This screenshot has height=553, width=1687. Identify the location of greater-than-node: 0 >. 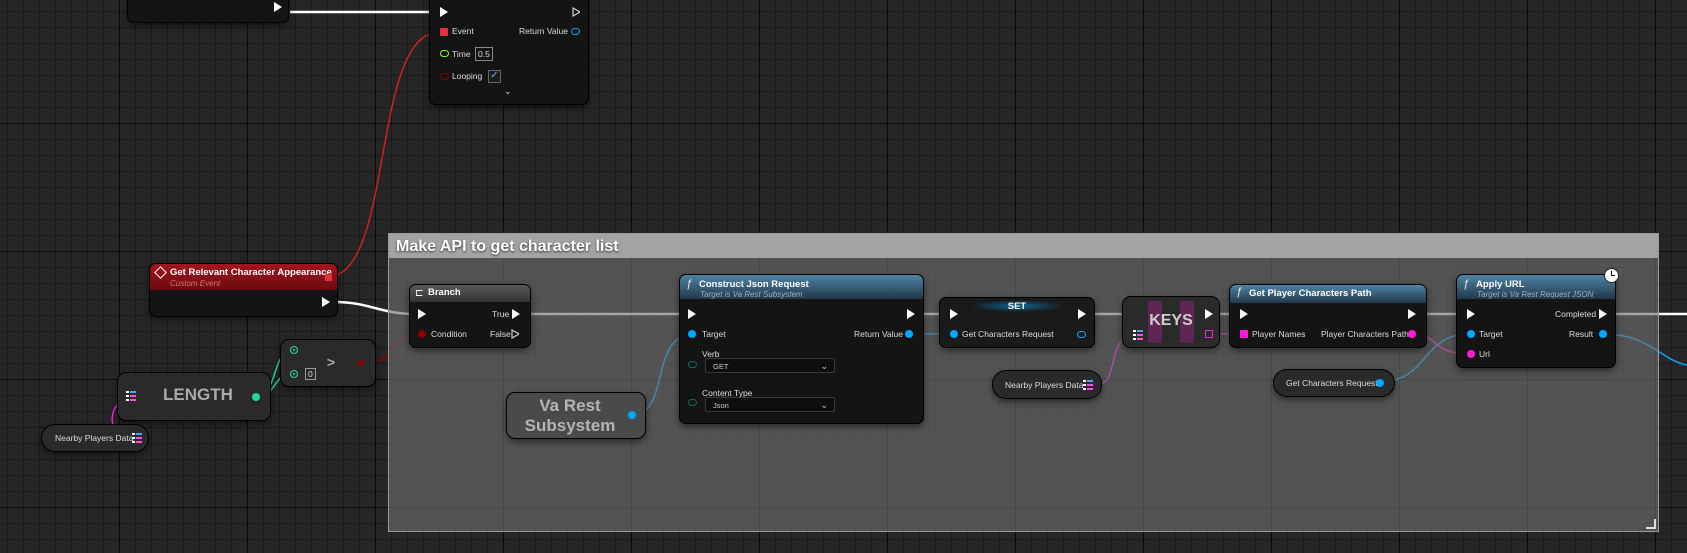
(328, 363).